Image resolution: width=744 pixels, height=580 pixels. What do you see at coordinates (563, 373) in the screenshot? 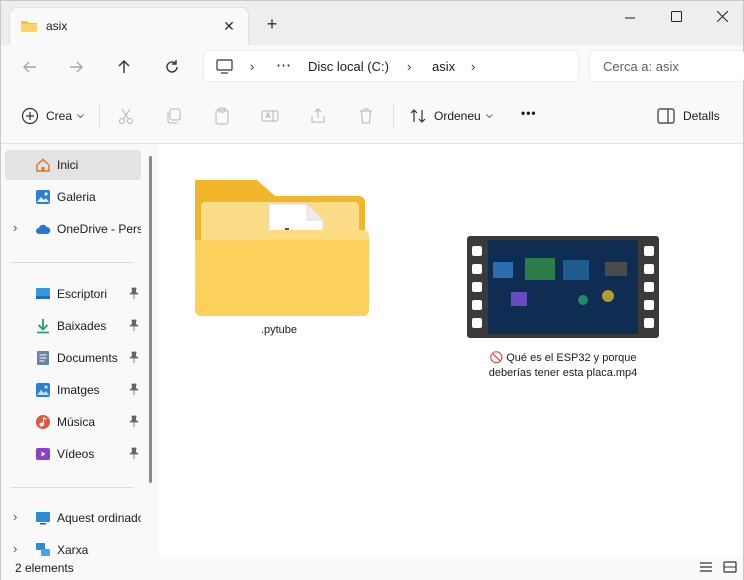
I see `file-name-line2: deberías tener esta placa.mp4` at bounding box center [563, 373].